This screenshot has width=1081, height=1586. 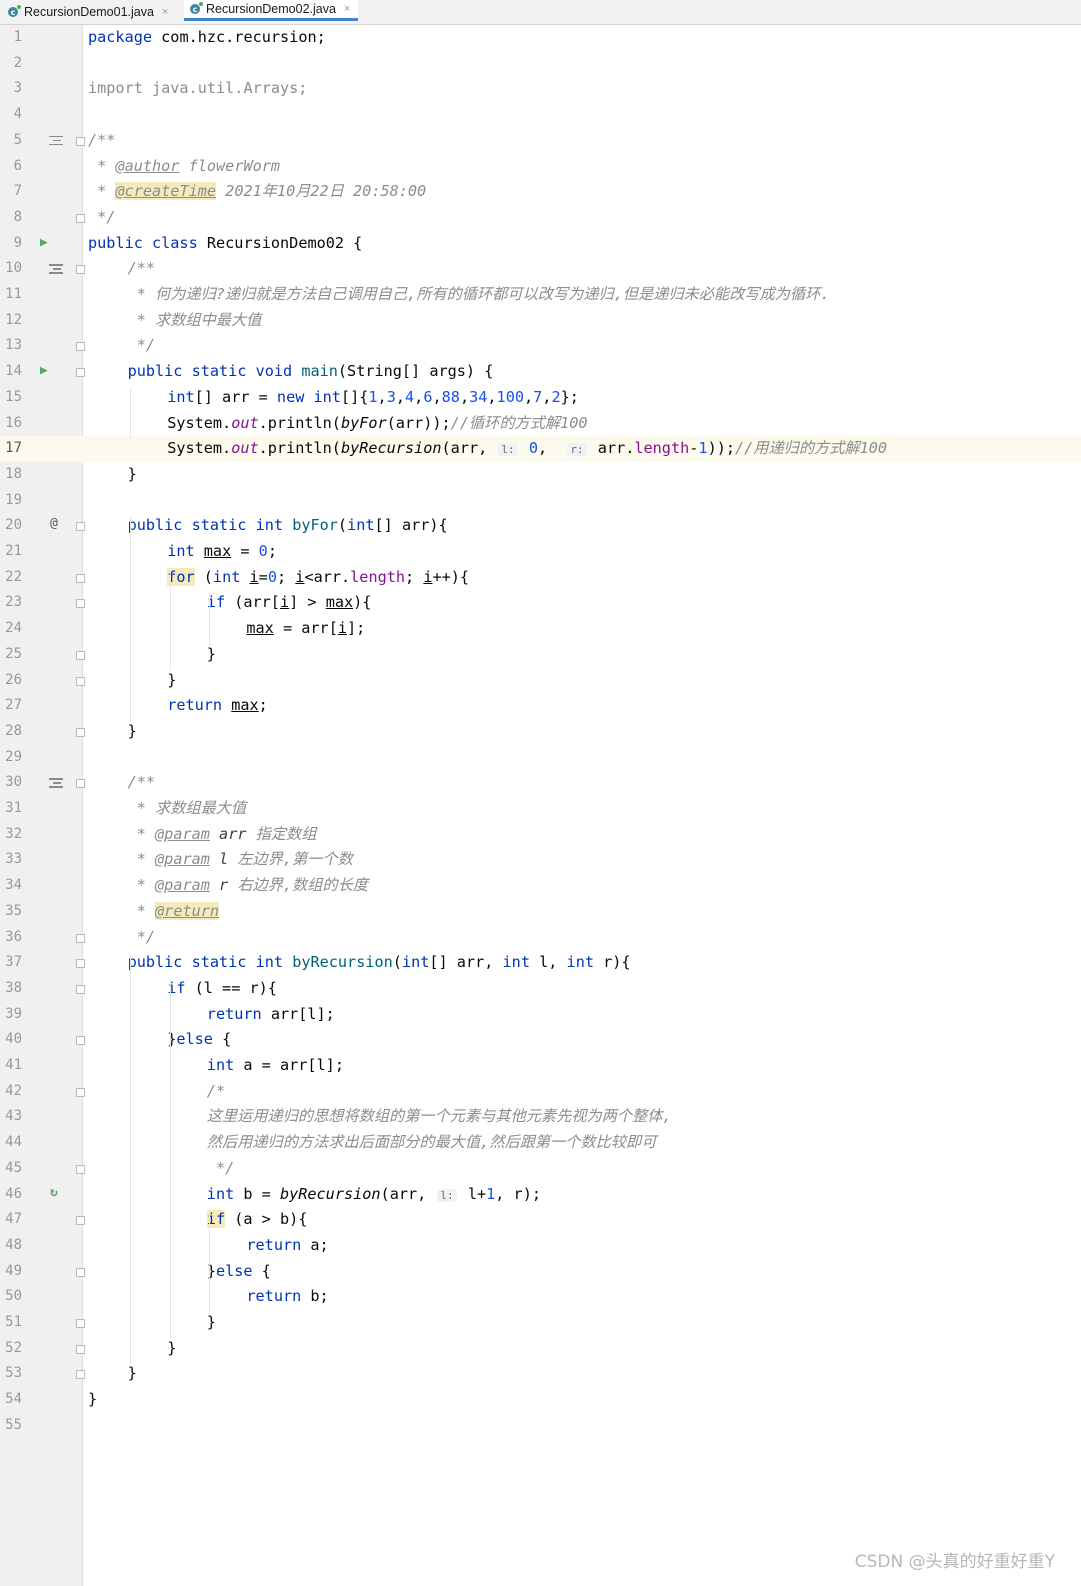 What do you see at coordinates (540, 269) in the screenshot?
I see `code-line: 10 /**` at bounding box center [540, 269].